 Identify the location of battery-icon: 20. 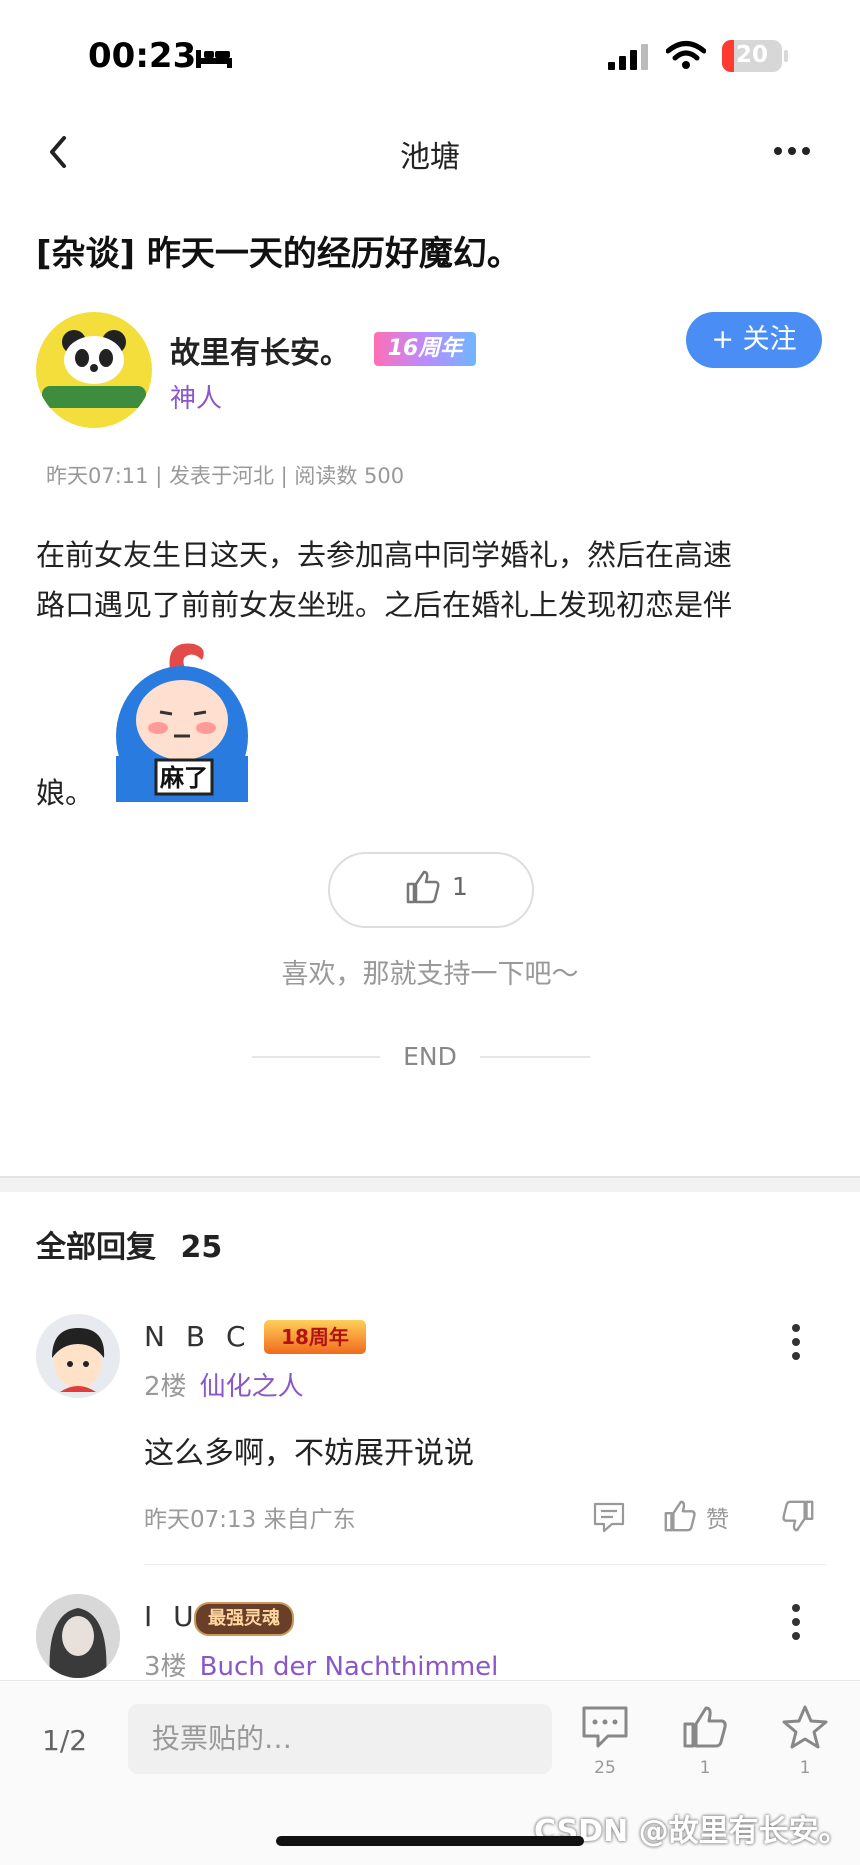
(752, 56).